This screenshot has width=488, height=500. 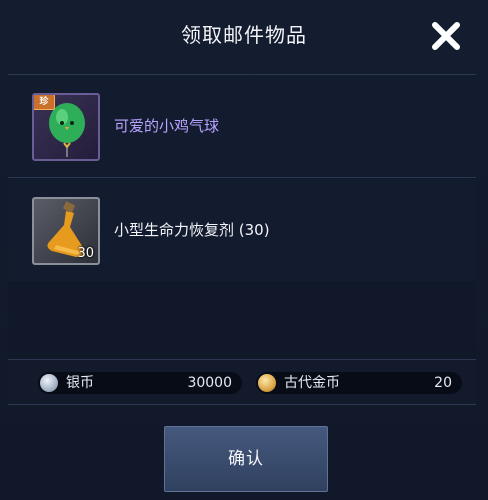 What do you see at coordinates (85, 253) in the screenshot?
I see `item-quantity: 30` at bounding box center [85, 253].